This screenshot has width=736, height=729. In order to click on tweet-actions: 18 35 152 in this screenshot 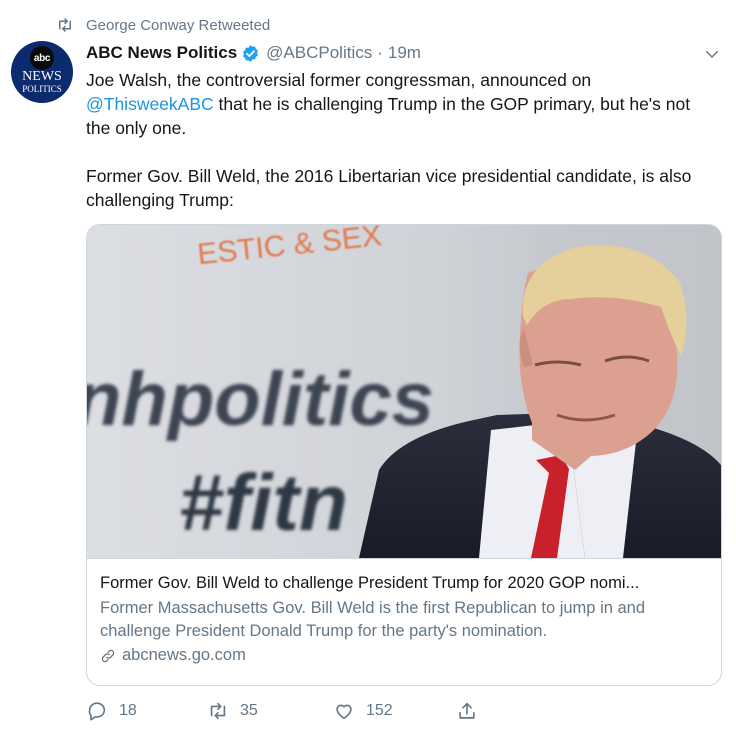, I will do `click(296, 711)`.